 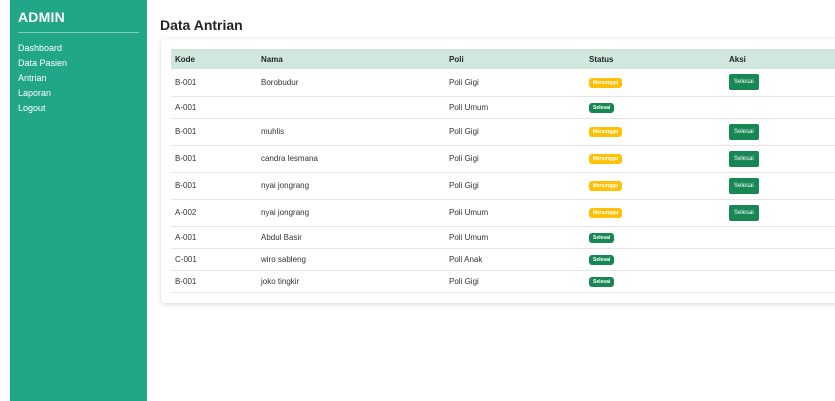 I want to click on sidebar-item-data-pasien: Data Pasien, so click(x=78, y=63).